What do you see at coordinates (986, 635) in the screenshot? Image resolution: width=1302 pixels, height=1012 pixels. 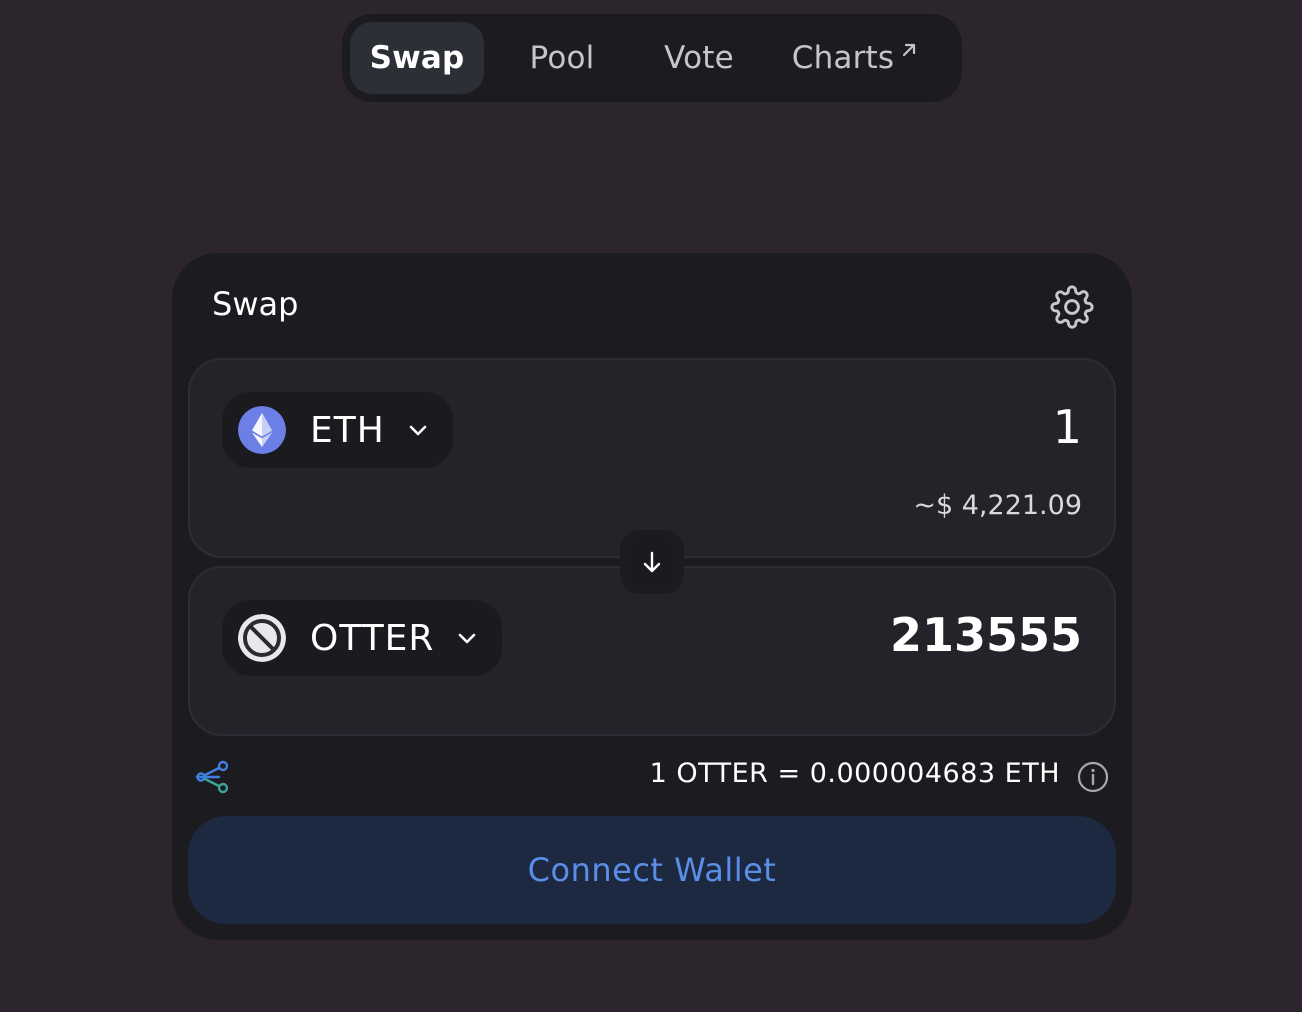 I see `to-amount-input: 213555` at bounding box center [986, 635].